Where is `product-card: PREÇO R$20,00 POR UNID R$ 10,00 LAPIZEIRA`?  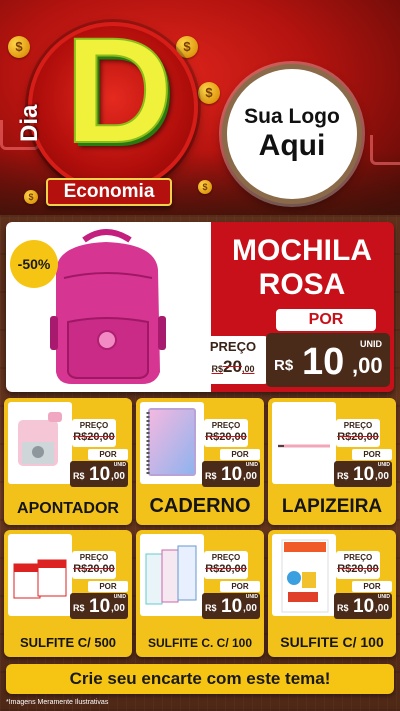
product-card: PREÇO R$20,00 POR UNID R$ 10,00 LAPIZEIRA is located at coordinates (332, 461).